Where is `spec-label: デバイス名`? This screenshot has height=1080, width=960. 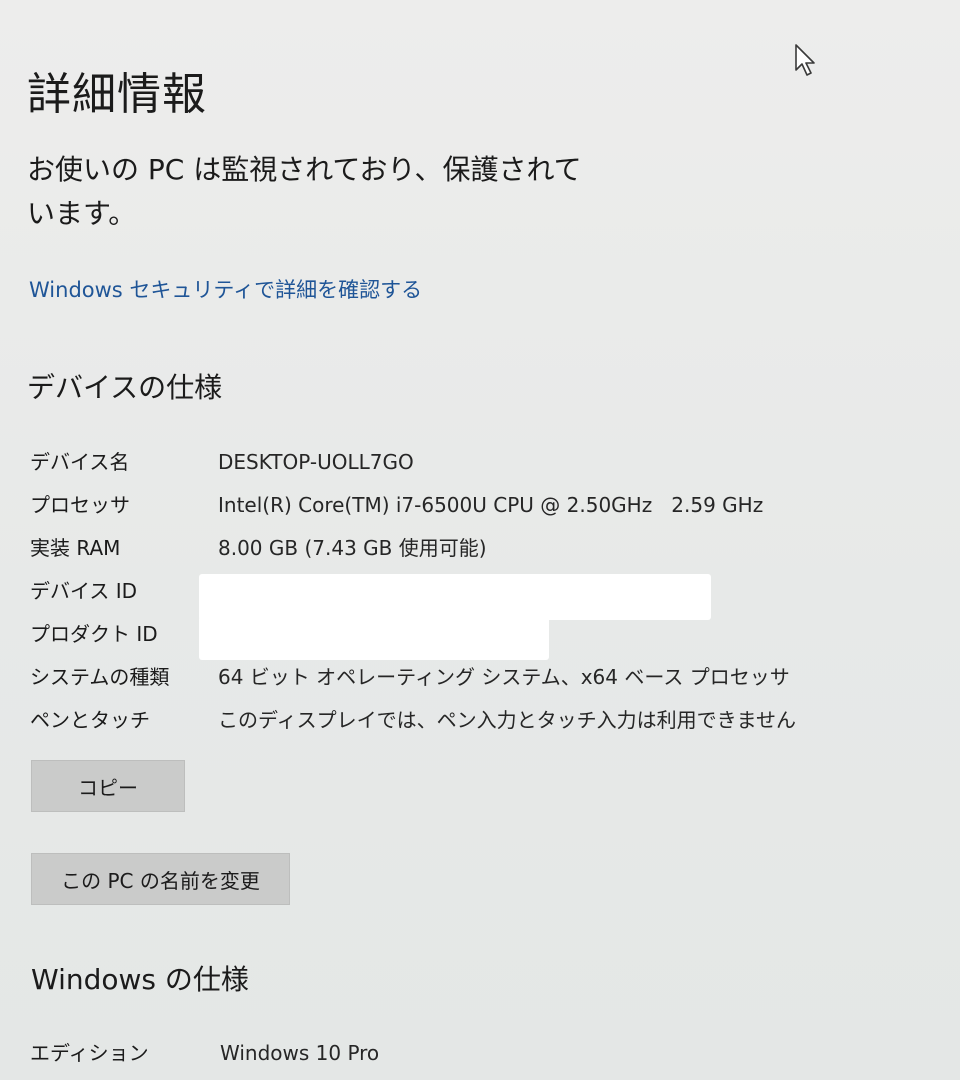
spec-label: デバイス名 is located at coordinates (80, 462).